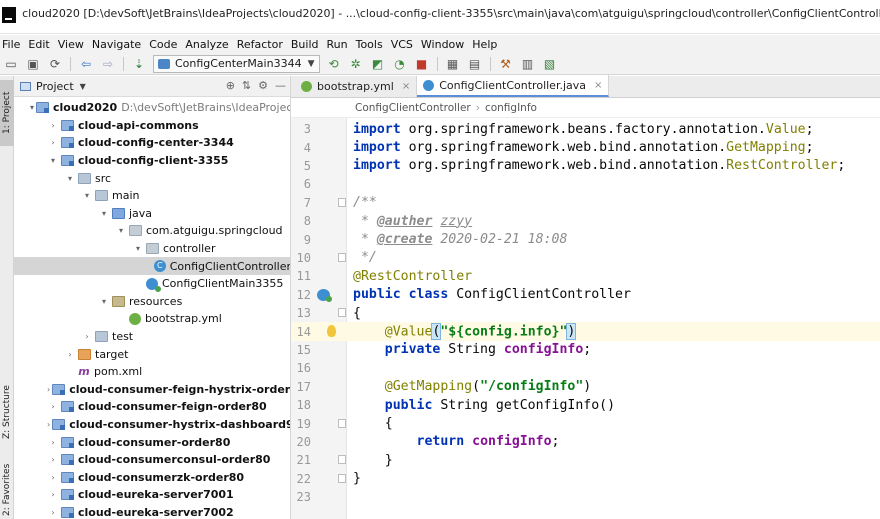  I want to click on tree-item: › test, so click(152, 337).